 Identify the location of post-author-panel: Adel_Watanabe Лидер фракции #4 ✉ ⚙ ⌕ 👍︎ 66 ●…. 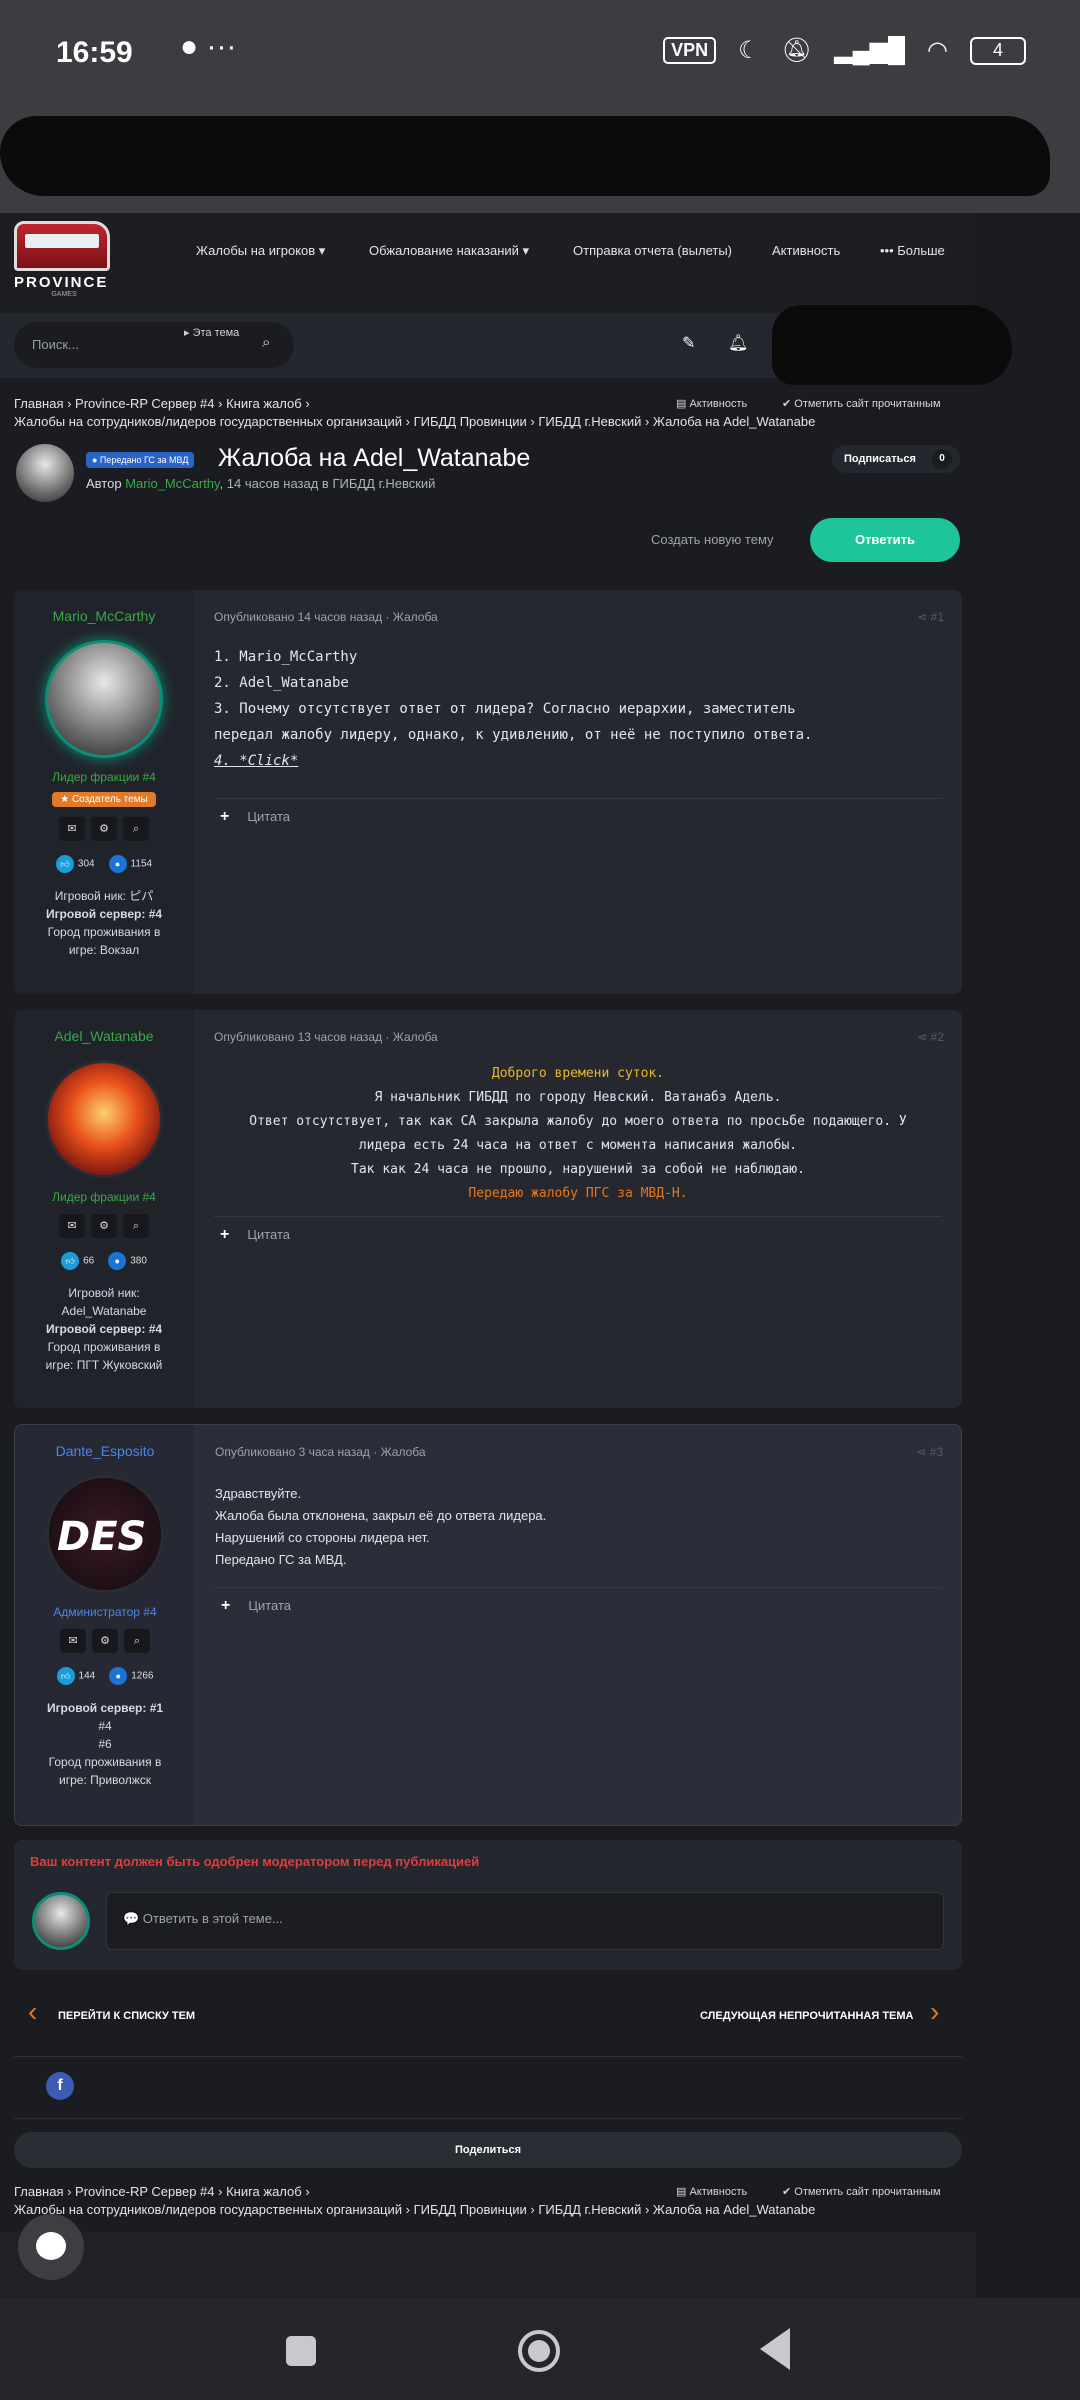
(104, 1209).